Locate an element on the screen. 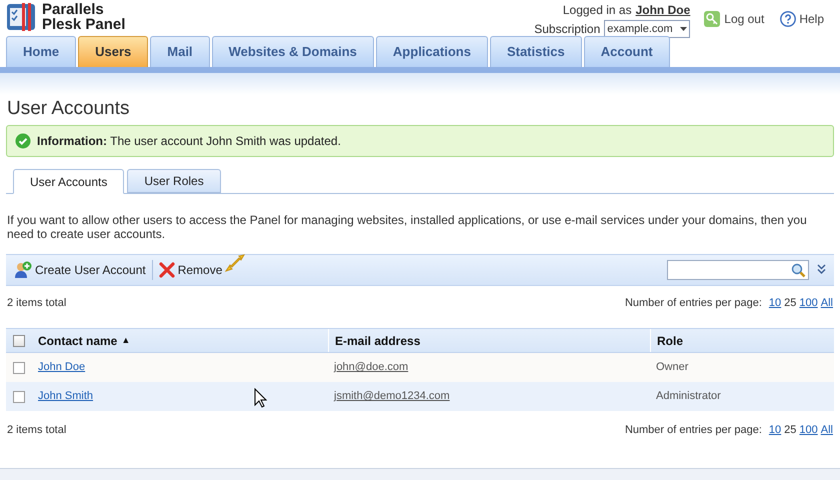 This screenshot has height=480, width=840. check-icon is located at coordinates (23, 141).